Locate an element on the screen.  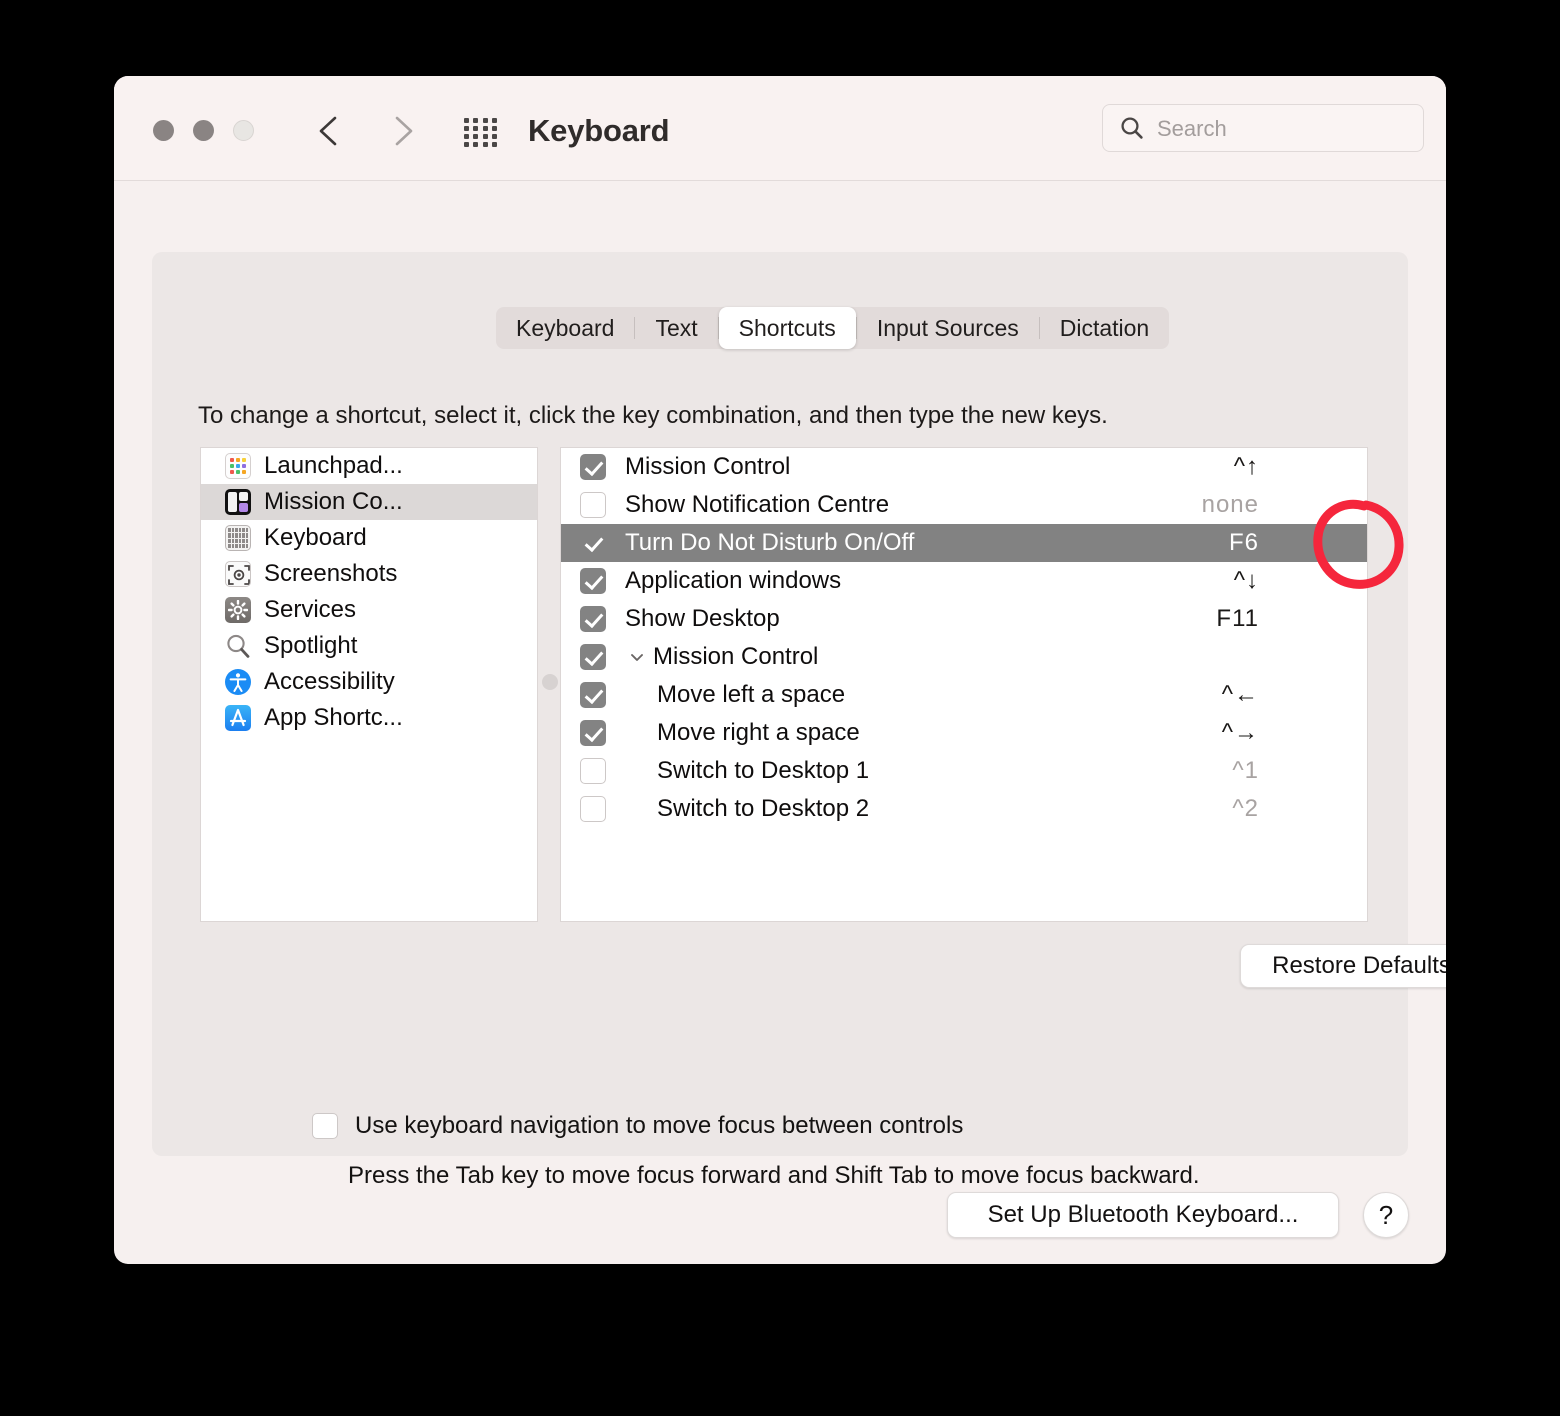
shortcut-key-combination: ^2 is located at coordinates (1299, 809).